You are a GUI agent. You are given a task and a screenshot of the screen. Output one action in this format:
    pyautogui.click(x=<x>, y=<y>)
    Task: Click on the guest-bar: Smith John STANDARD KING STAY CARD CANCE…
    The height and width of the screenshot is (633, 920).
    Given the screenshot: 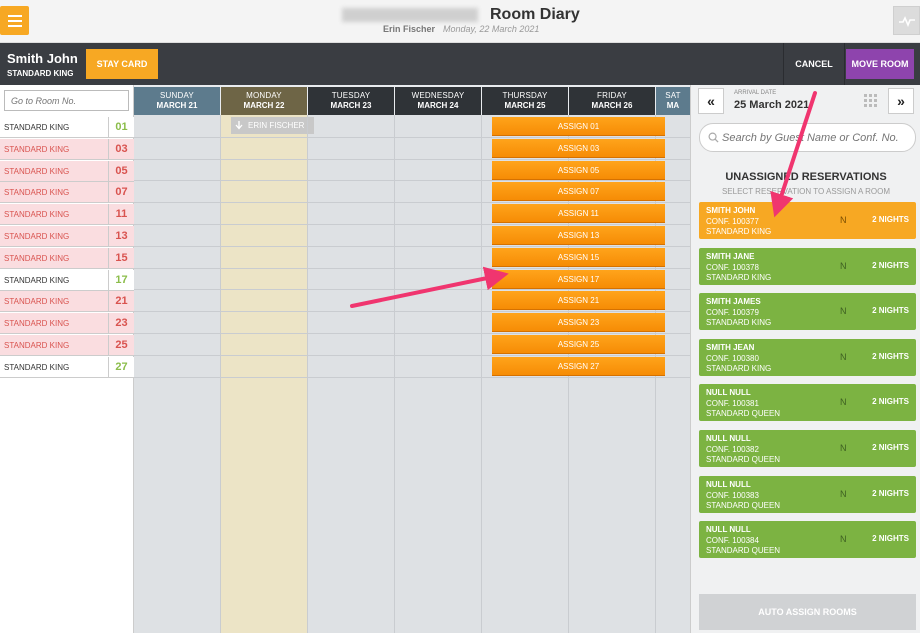 What is the action you would take?
    pyautogui.click(x=460, y=64)
    